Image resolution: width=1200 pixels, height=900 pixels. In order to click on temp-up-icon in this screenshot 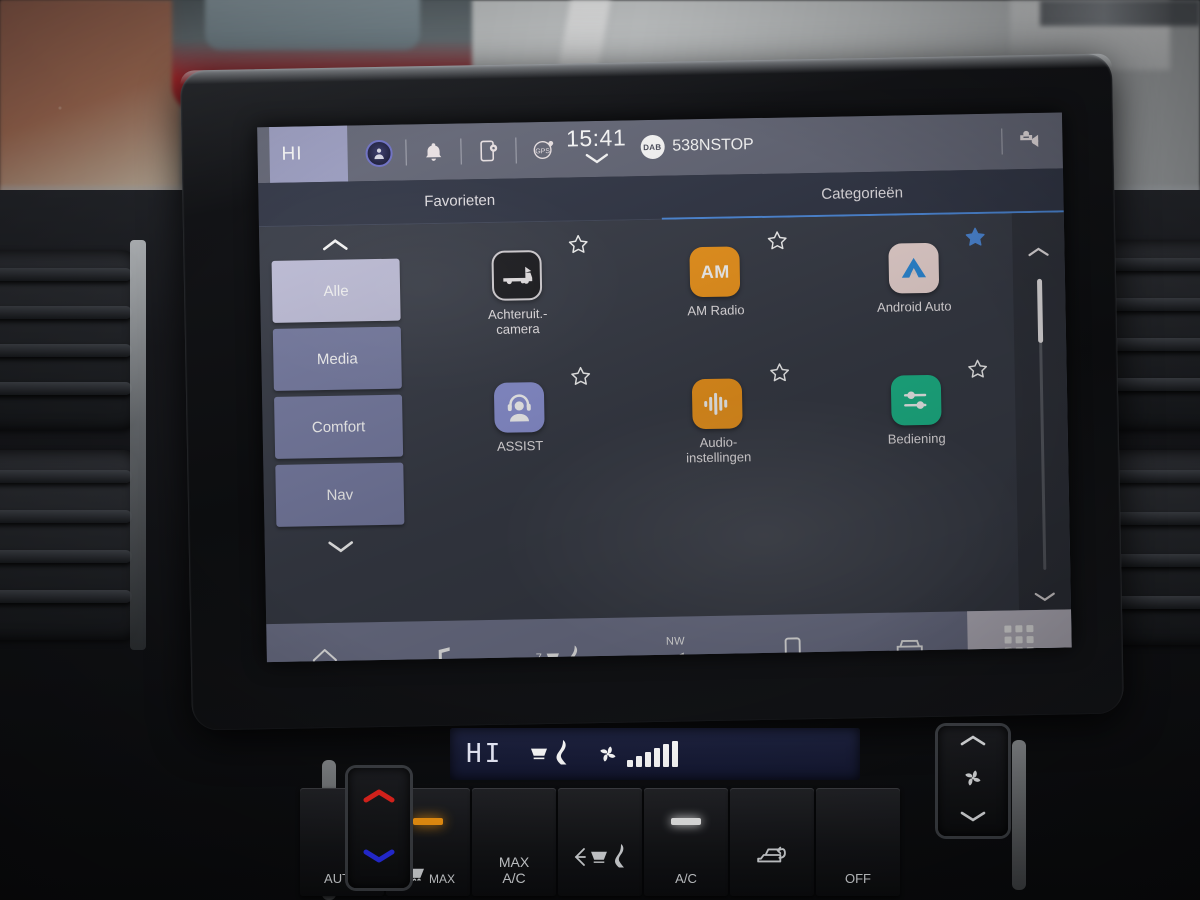, I will do `click(379, 798)`.